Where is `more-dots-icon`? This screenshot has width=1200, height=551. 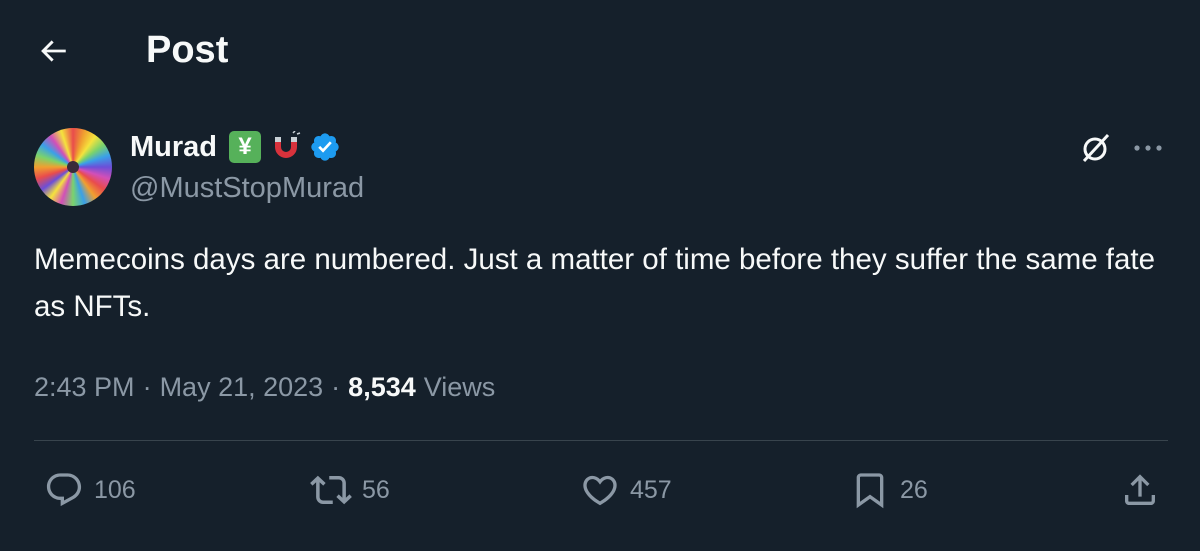 more-dots-icon is located at coordinates (1148, 148).